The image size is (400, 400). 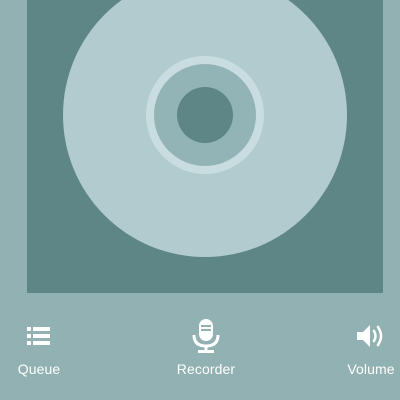 I want to click on speaker-volume-icon, so click(x=371, y=336).